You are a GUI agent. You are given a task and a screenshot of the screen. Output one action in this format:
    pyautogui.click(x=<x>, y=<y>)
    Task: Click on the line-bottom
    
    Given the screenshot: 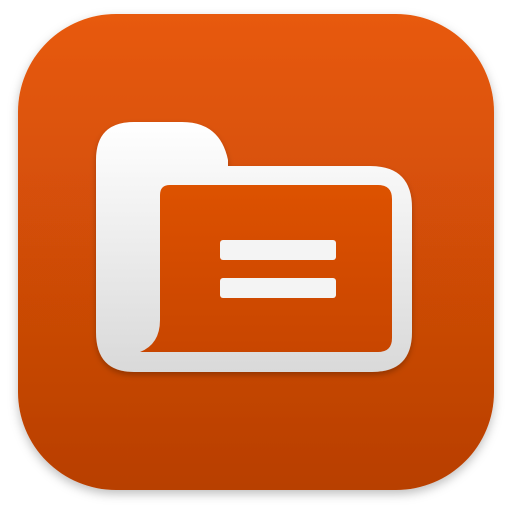 What is the action you would take?
    pyautogui.click(x=278, y=288)
    